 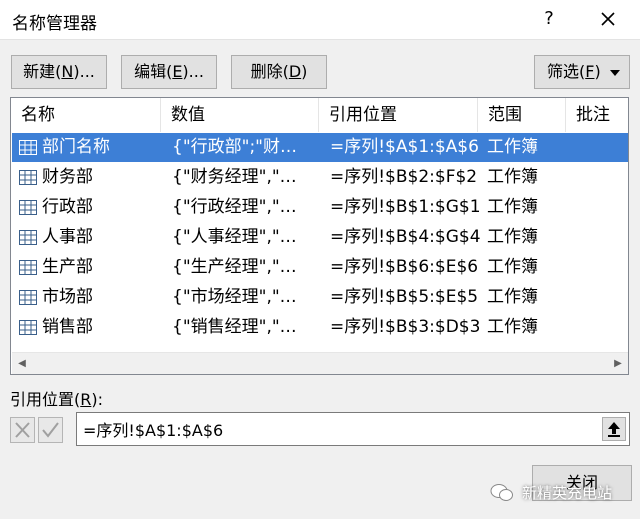 I want to click on cancel-edit-button, so click(x=22, y=430).